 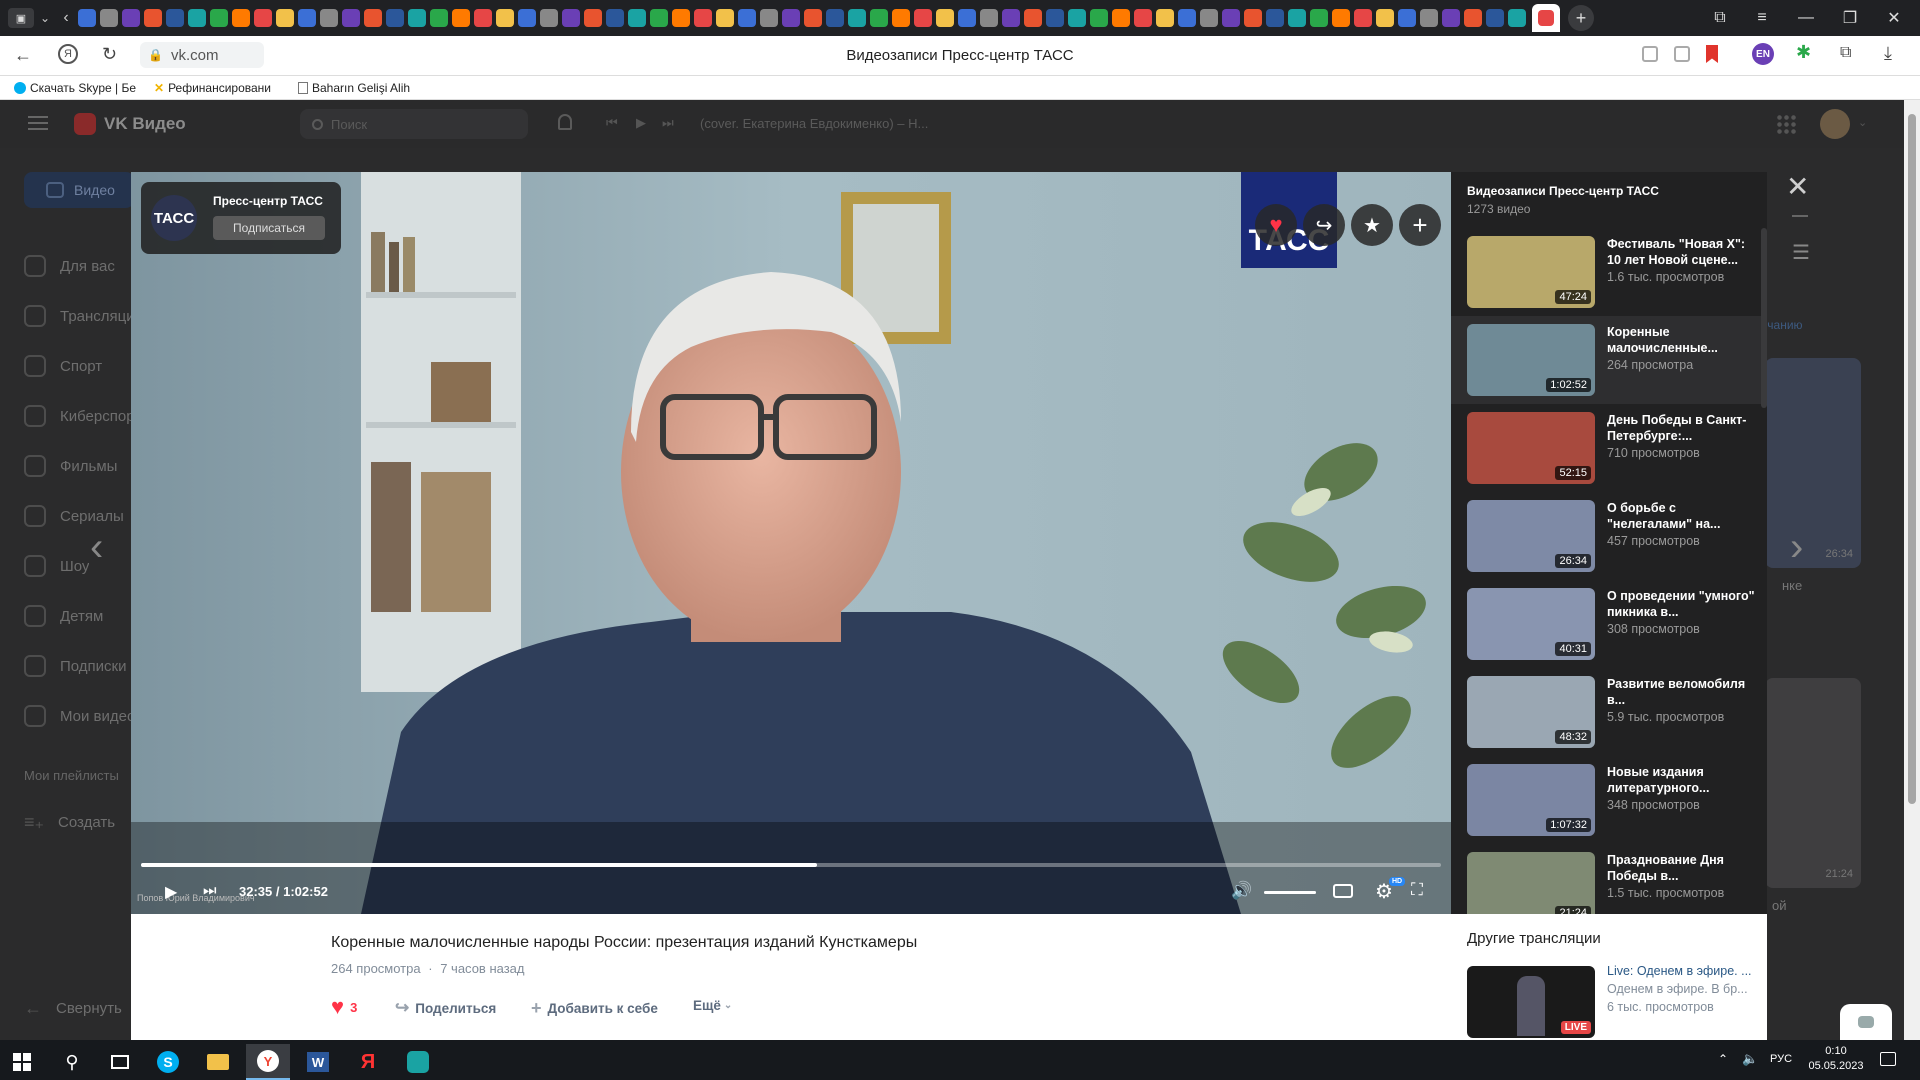 I want to click on sidebar-item: Шоу, so click(x=56, y=566).